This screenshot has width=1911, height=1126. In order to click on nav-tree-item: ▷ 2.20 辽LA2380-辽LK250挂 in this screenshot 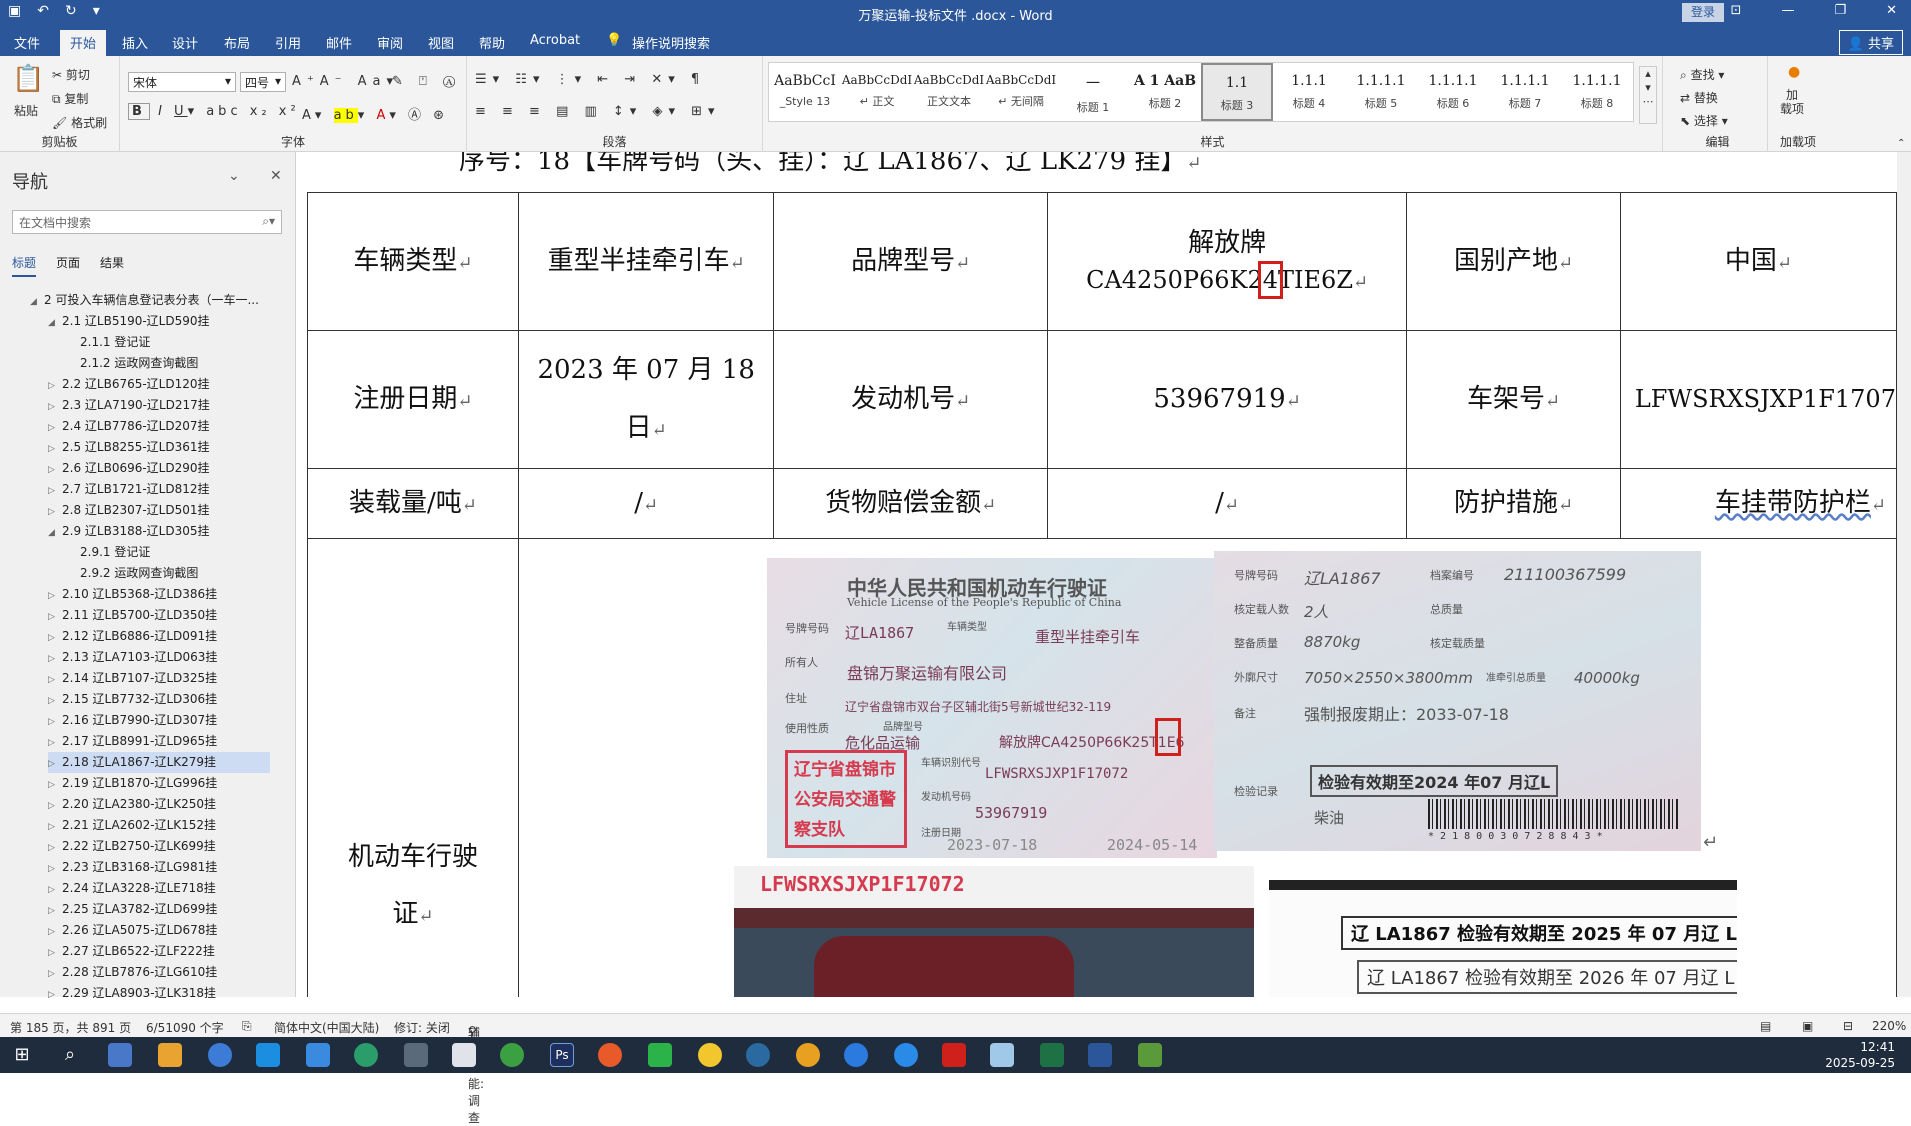, I will do `click(132, 804)`.